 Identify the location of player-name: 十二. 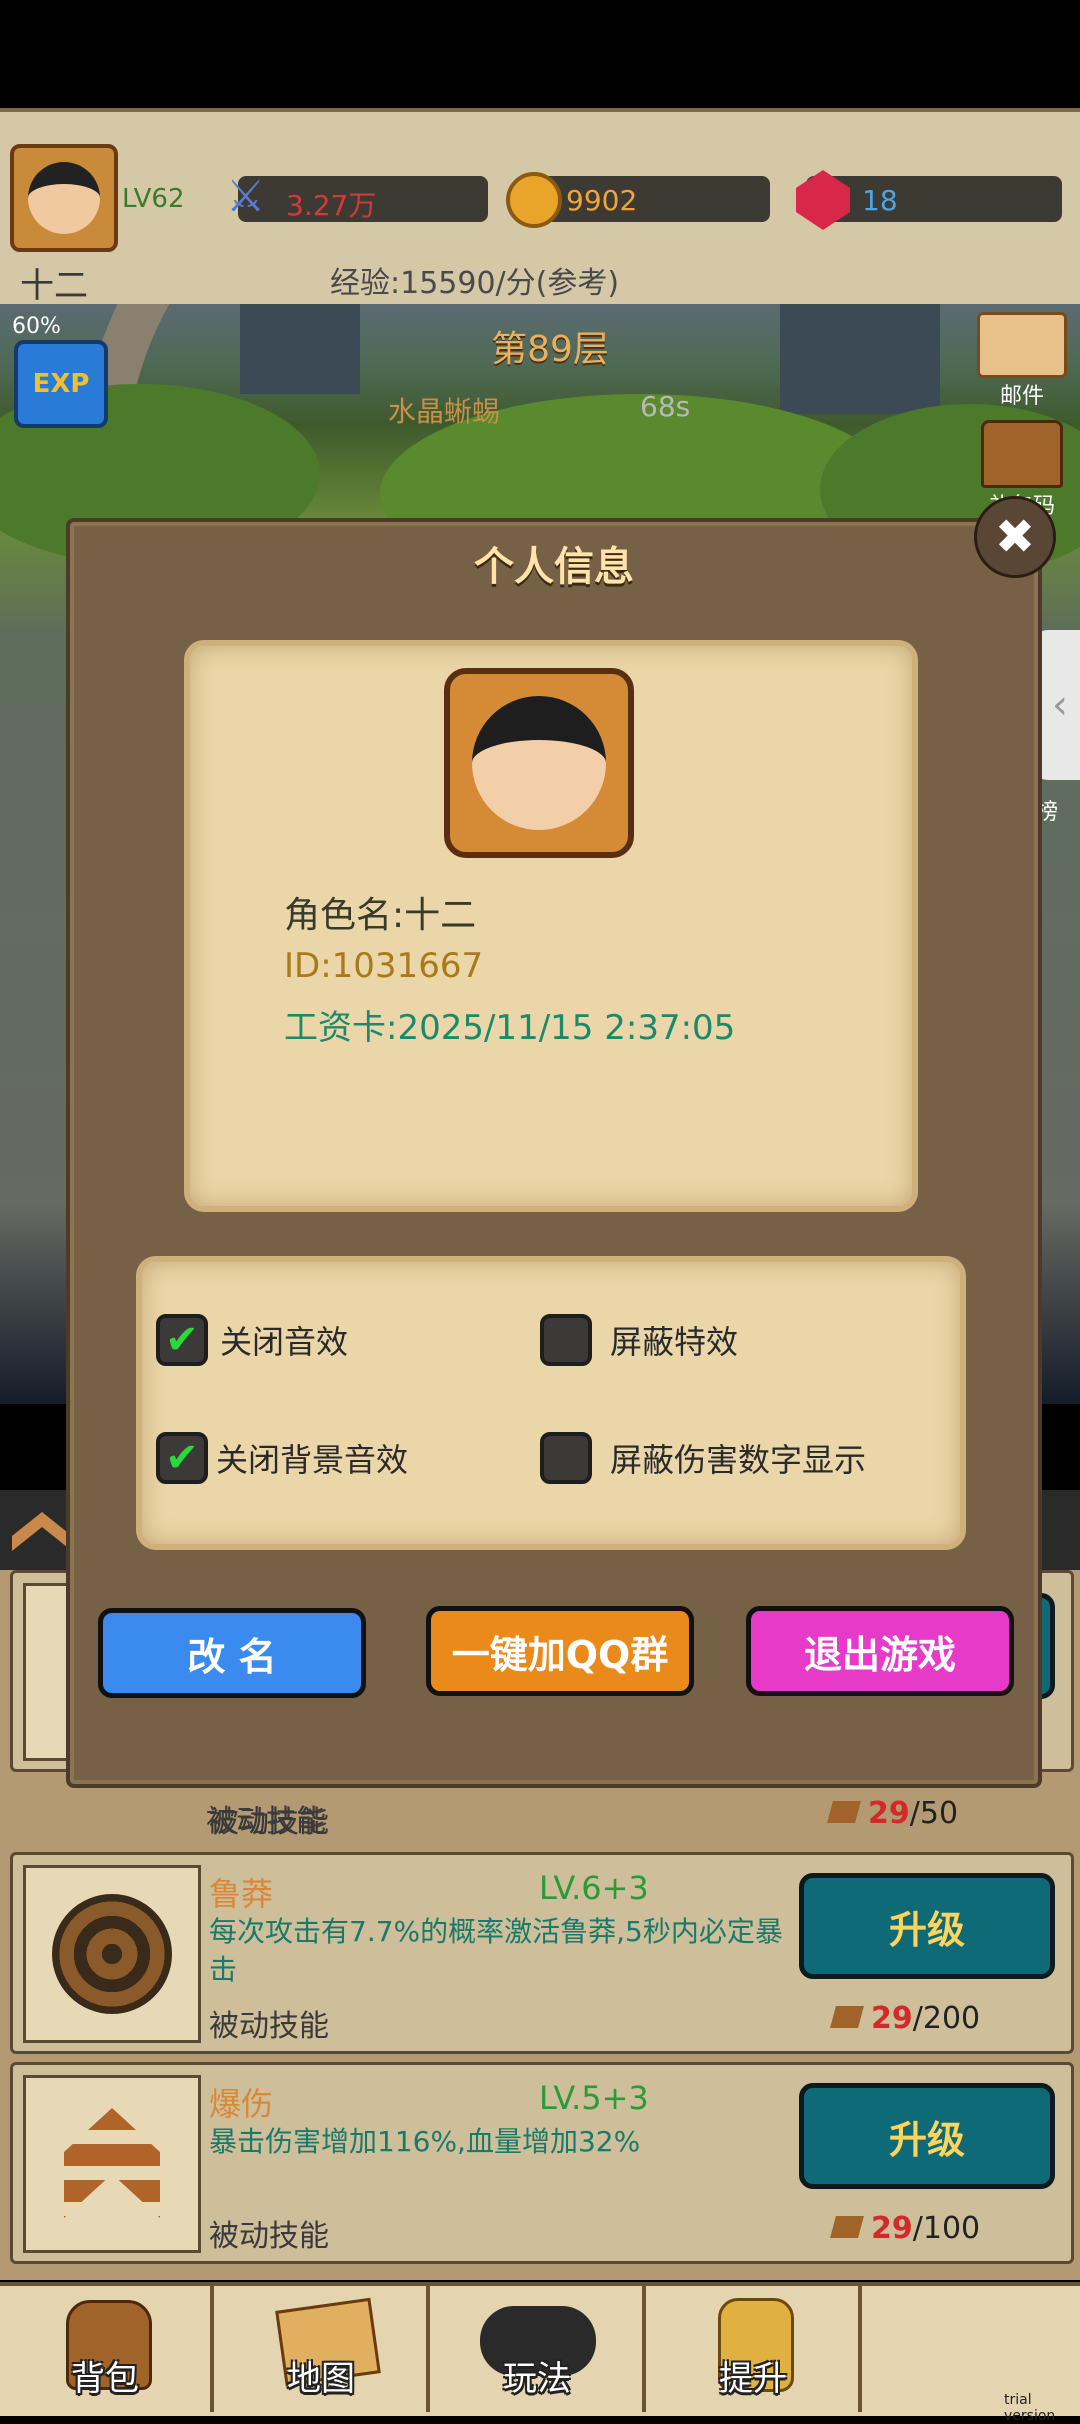
(54, 286).